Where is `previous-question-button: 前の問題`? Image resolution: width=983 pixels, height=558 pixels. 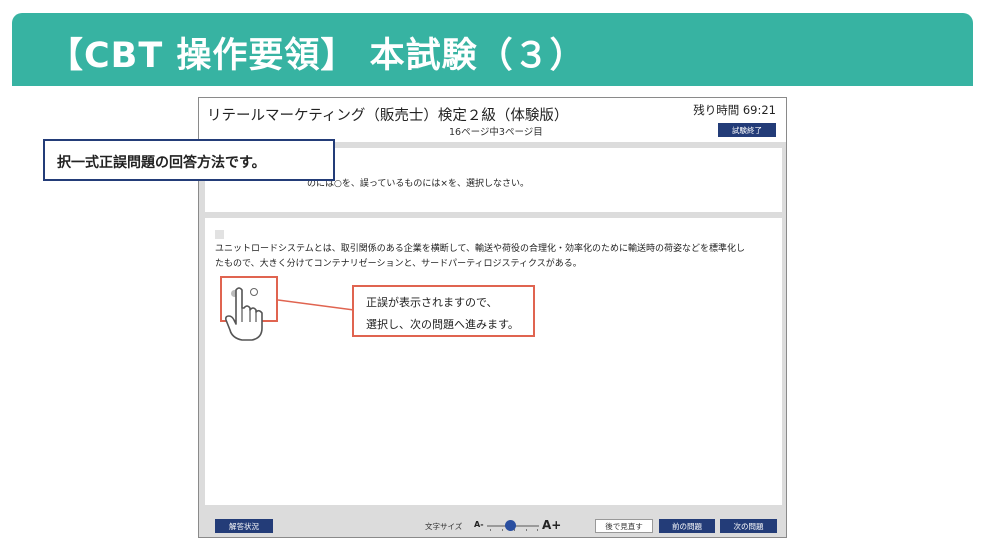 previous-question-button: 前の問題 is located at coordinates (687, 526).